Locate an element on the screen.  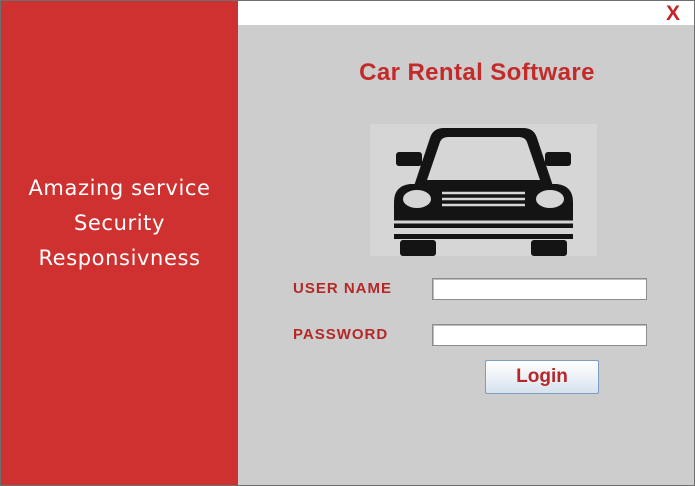
car-front-icon is located at coordinates (483, 192).